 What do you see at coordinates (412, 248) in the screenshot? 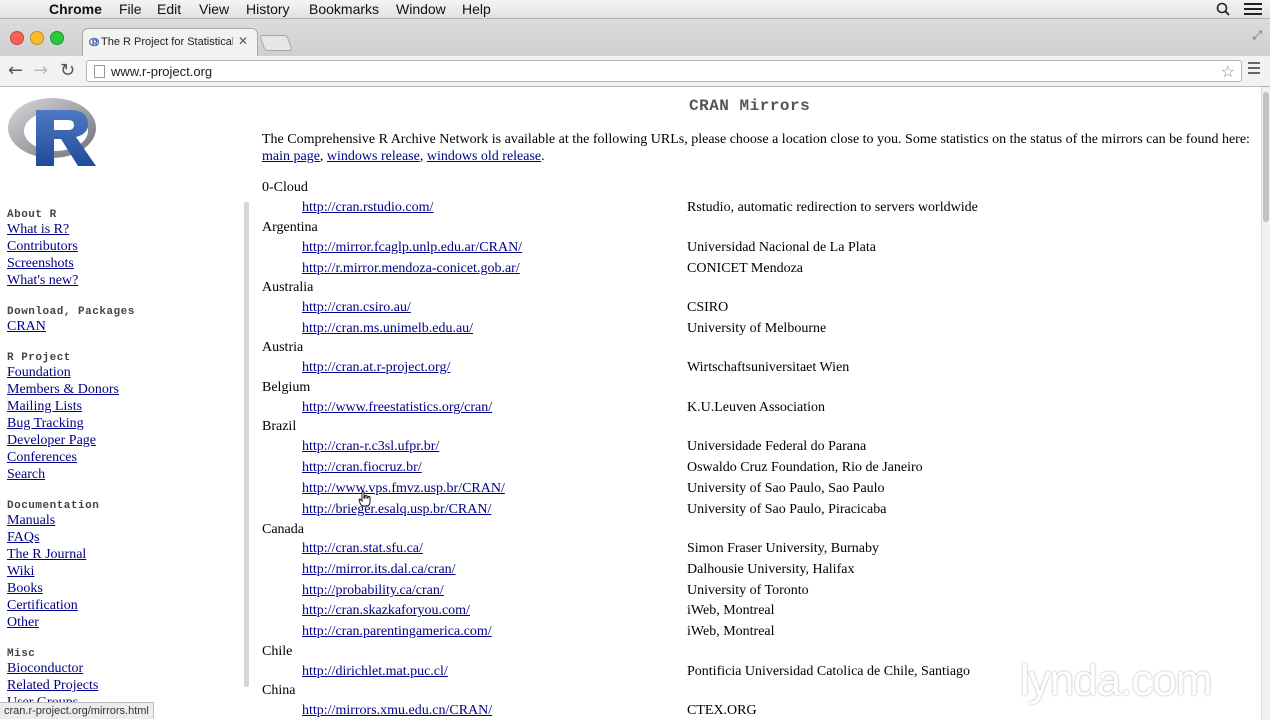
I see `mirror-link: http://mirror.fcaglp.unlp.edu.ar/CRAN/` at bounding box center [412, 248].